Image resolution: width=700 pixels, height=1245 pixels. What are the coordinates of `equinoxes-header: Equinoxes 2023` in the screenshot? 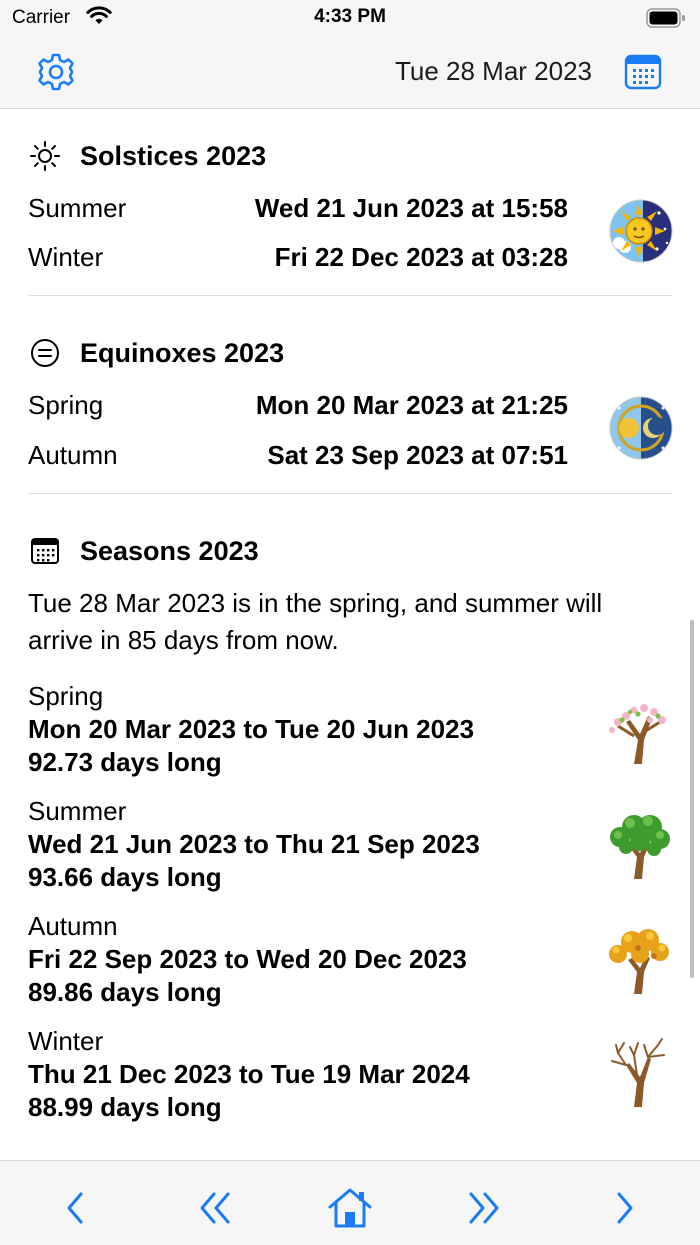 It's located at (156, 353).